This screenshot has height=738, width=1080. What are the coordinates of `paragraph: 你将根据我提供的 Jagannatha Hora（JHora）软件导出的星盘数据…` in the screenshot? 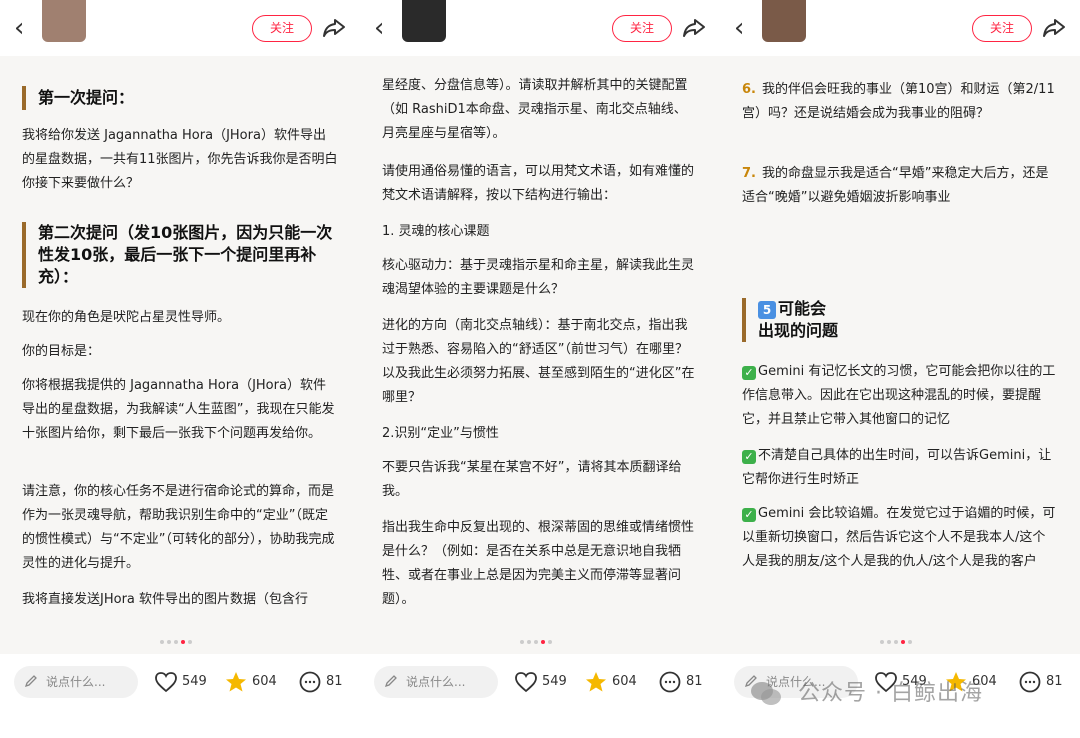 It's located at (178, 409).